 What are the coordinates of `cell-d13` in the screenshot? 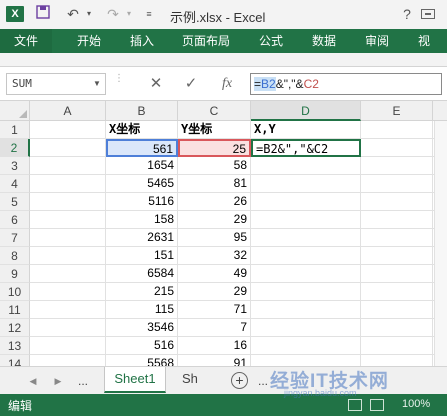 It's located at (306, 346).